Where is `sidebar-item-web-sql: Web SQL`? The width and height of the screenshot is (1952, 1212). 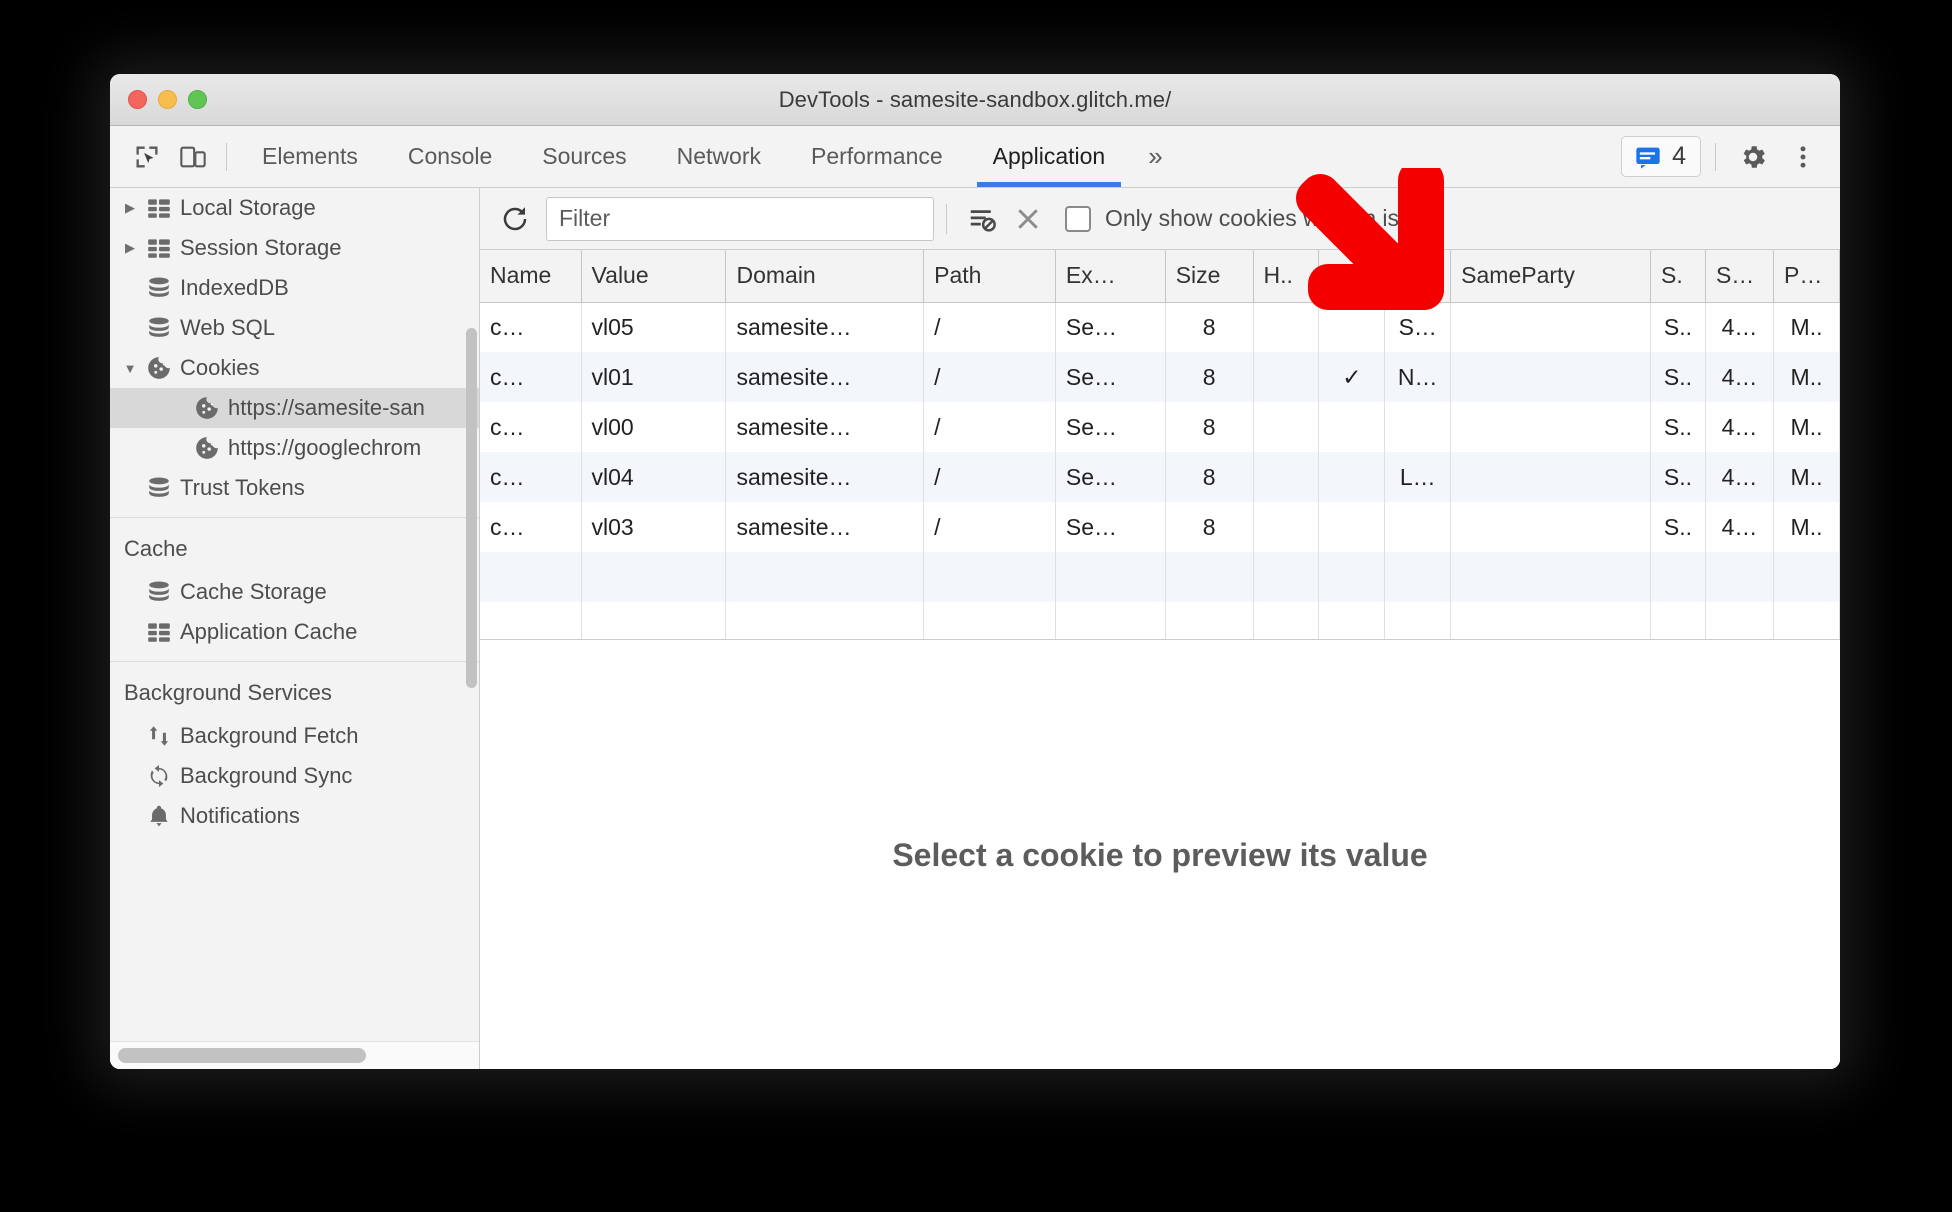 sidebar-item-web-sql: Web SQL is located at coordinates (294, 328).